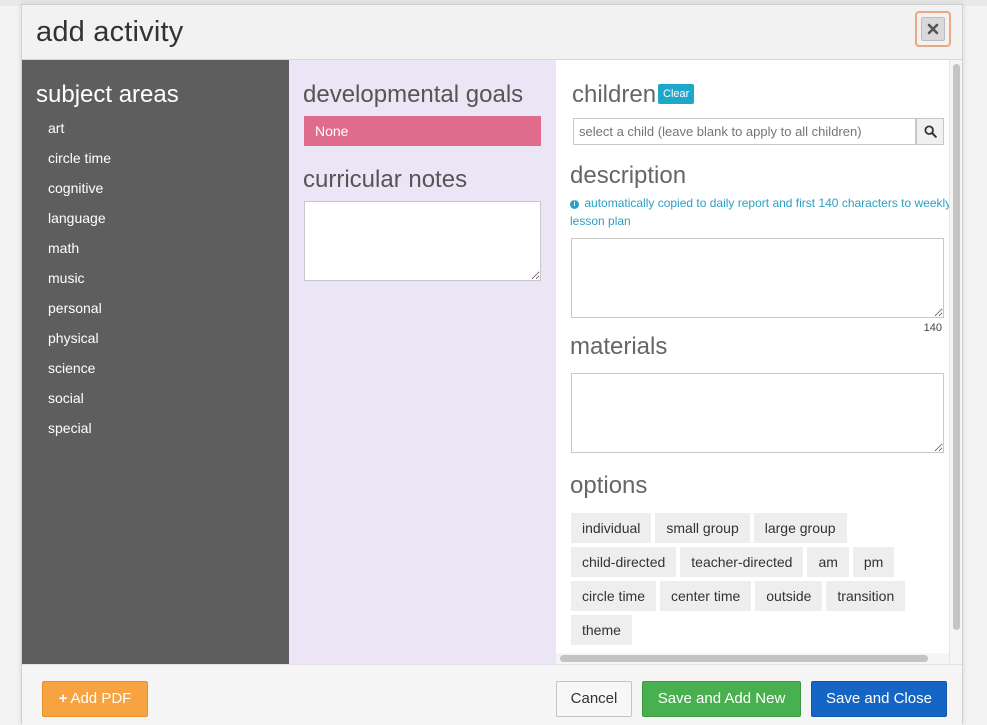 This screenshot has height=725, width=987. What do you see at coordinates (79, 223) in the screenshot?
I see `subject-item: language` at bounding box center [79, 223].